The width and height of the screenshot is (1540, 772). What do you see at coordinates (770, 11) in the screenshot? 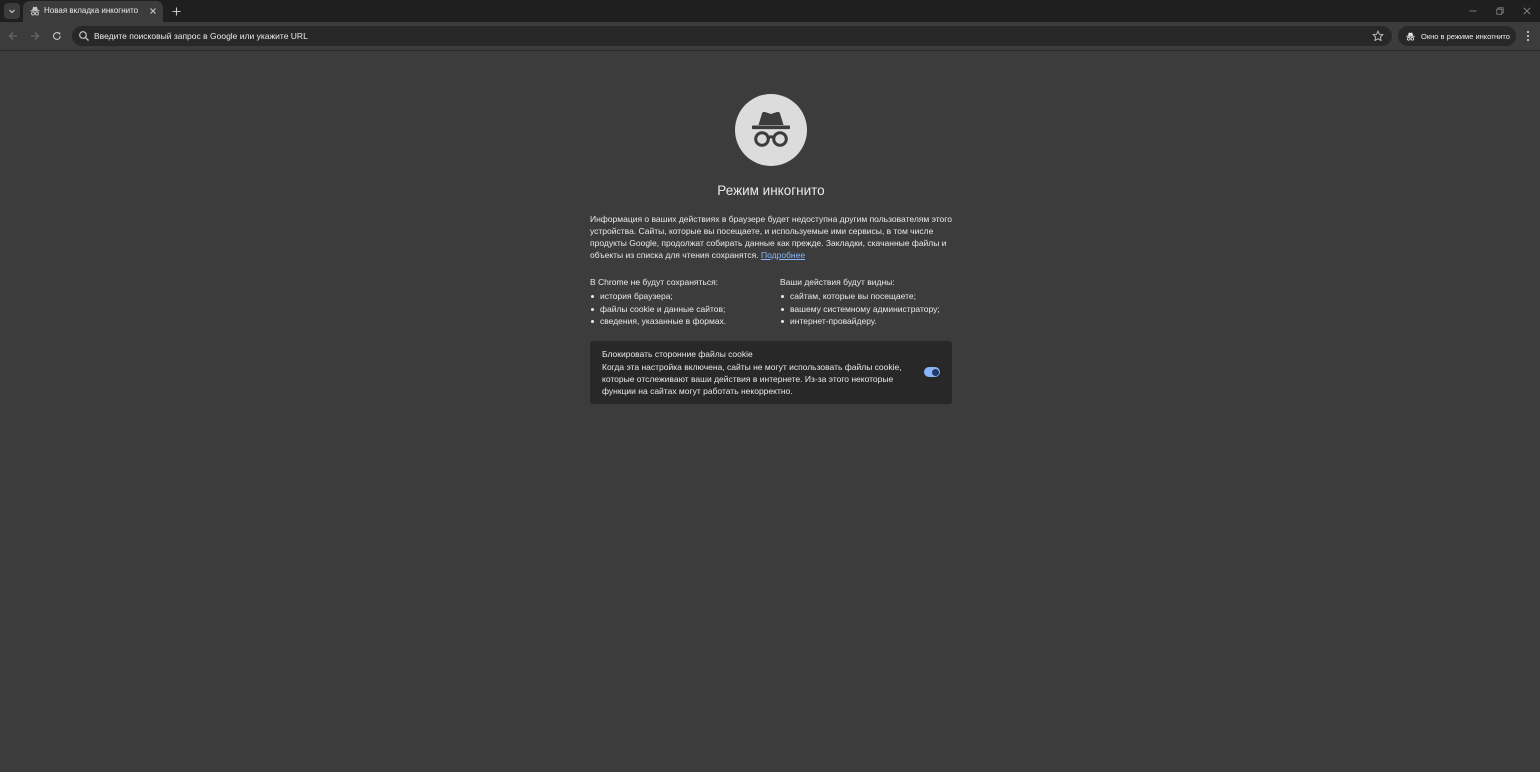
I see `tab-strip: Новая вкладка инкогнито` at bounding box center [770, 11].